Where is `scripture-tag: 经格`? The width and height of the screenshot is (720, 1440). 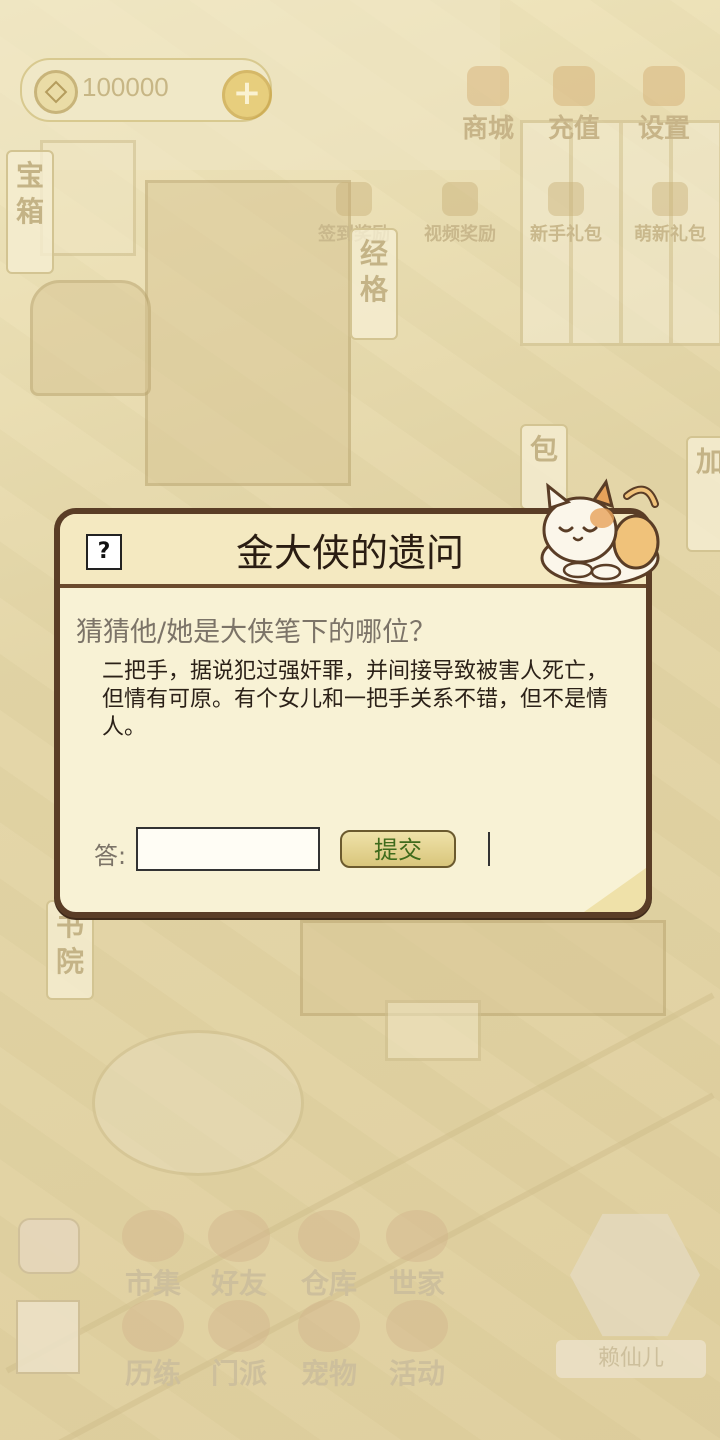
scripture-tag: 经格 is located at coordinates (374, 284).